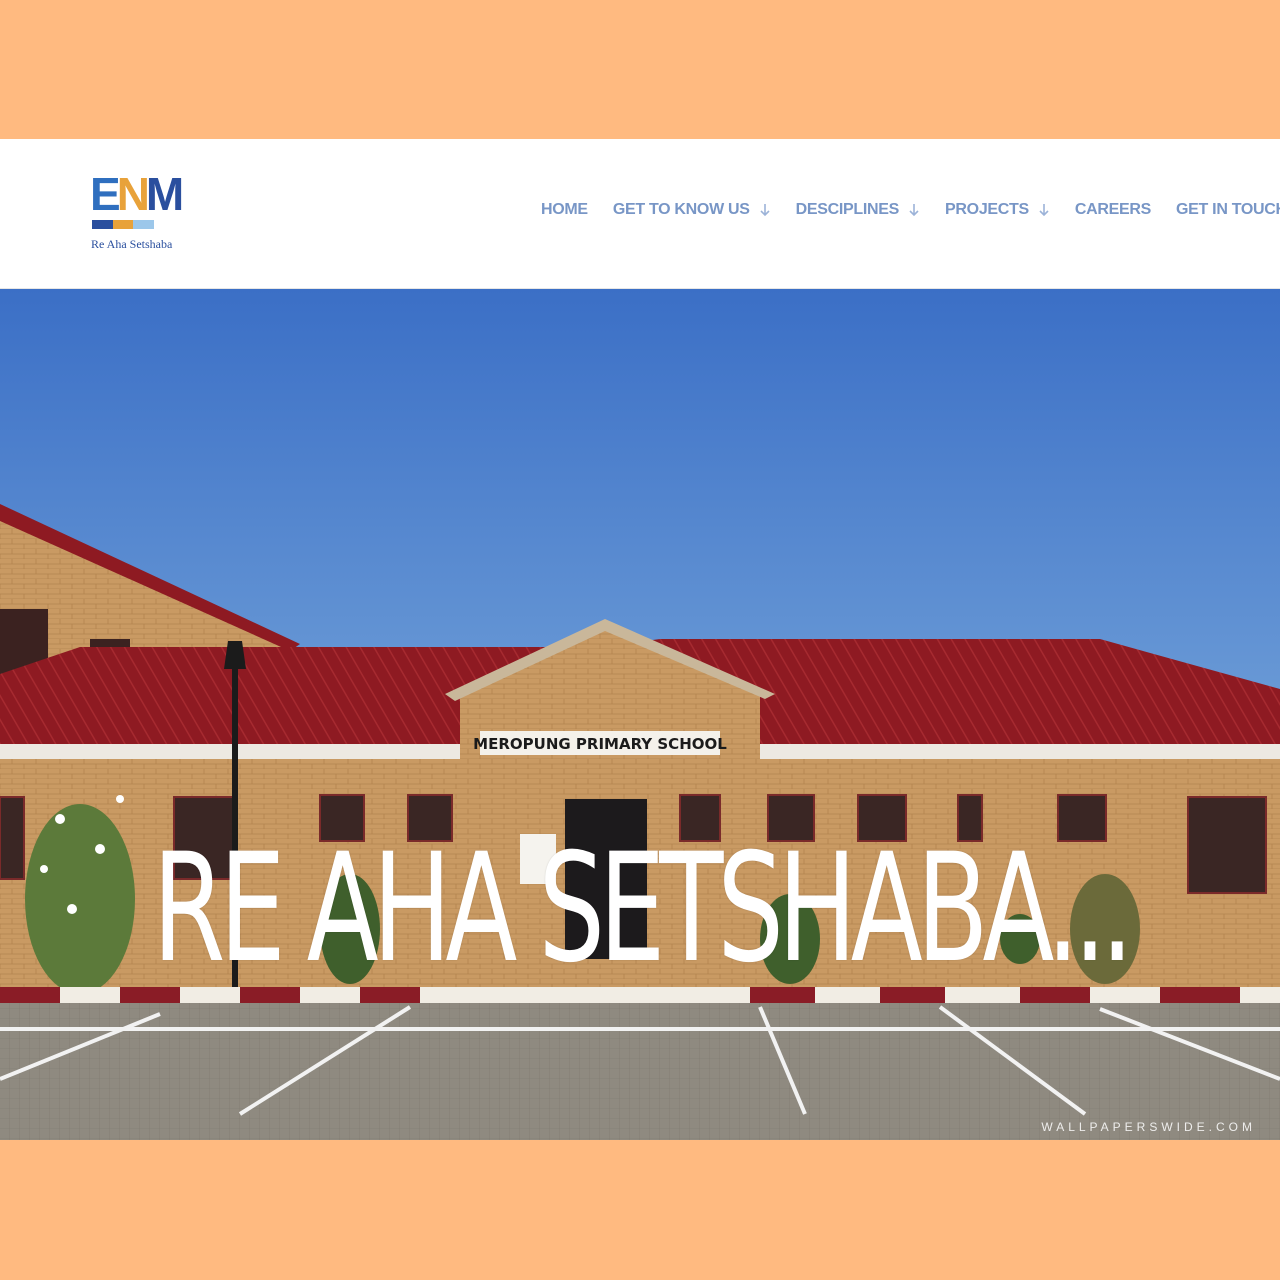 The image size is (1280, 1280). I want to click on nav-item-get-in-touch: GET IN TOUCH, so click(1228, 210).